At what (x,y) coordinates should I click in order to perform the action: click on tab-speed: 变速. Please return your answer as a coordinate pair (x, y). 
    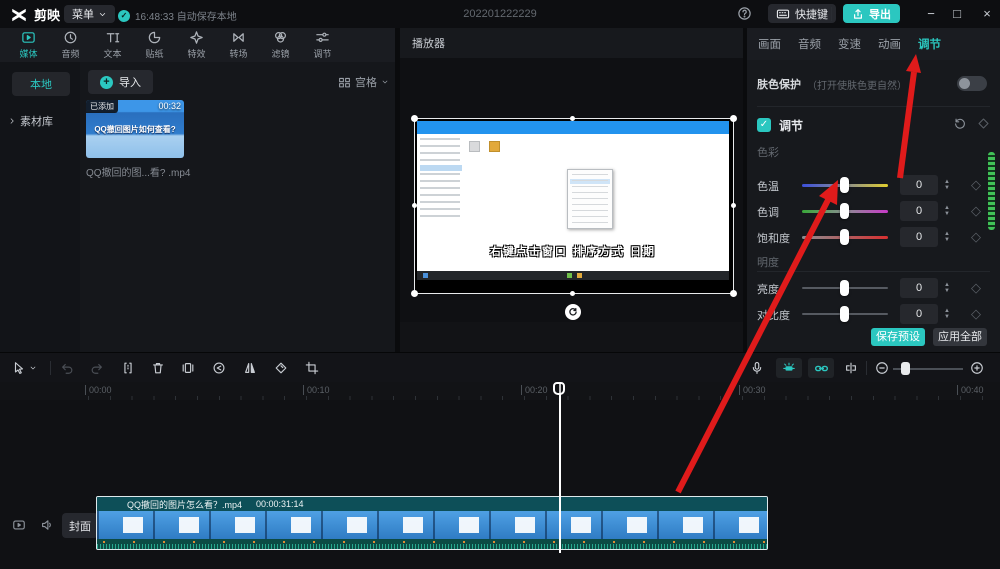
    Looking at the image, I should click on (849, 44).